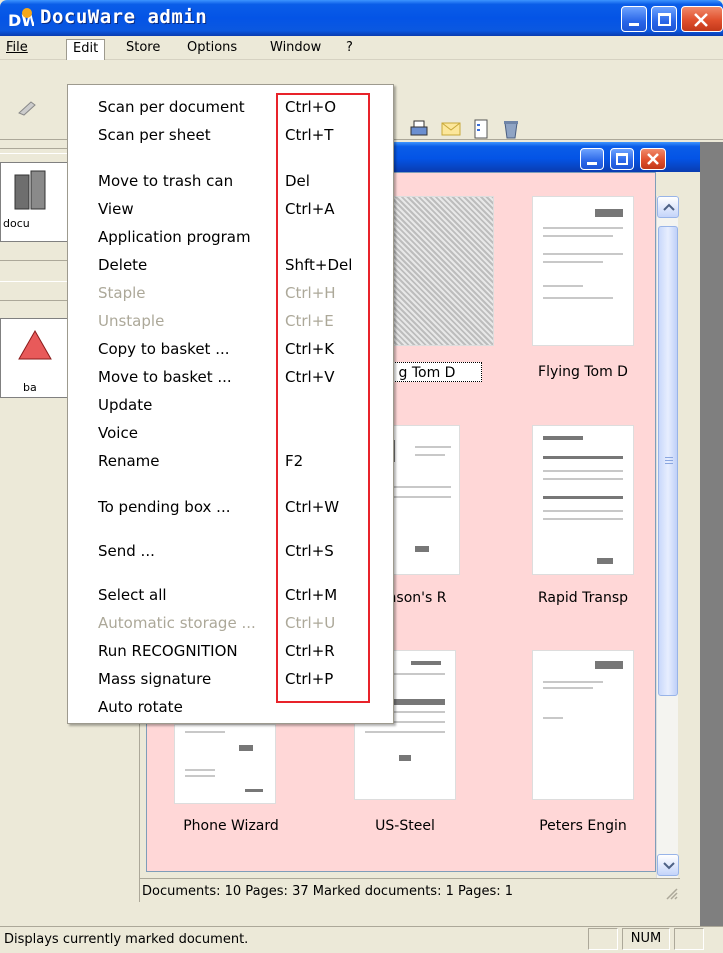 The image size is (723, 953). I want to click on docuware-logo-icon: DW, so click(21, 19).